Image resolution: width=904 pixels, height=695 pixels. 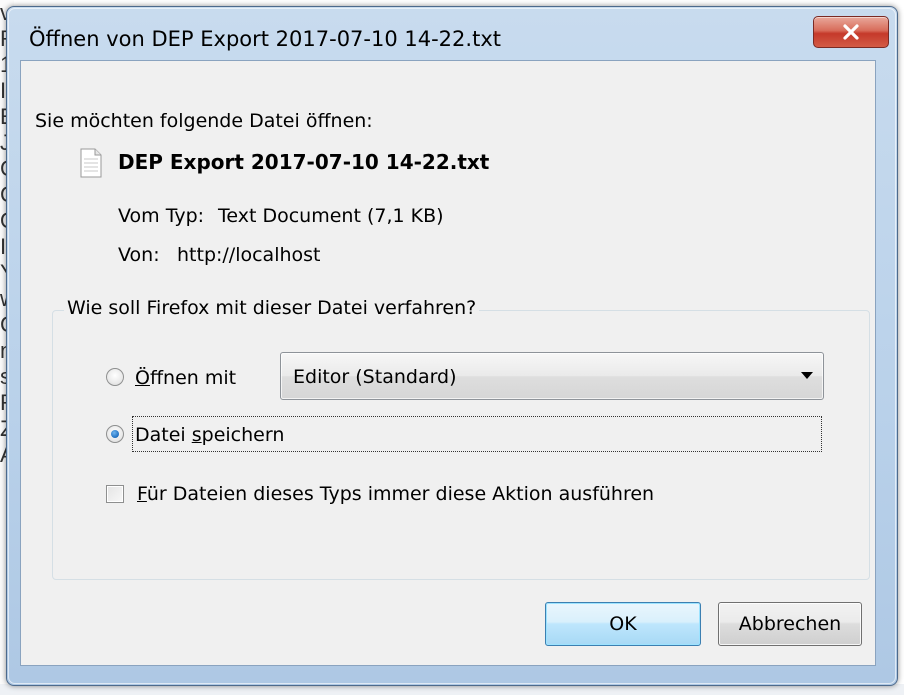 I want to click on file-name: DEP Export 2017-07-10 14-22.txt, so click(x=304, y=162).